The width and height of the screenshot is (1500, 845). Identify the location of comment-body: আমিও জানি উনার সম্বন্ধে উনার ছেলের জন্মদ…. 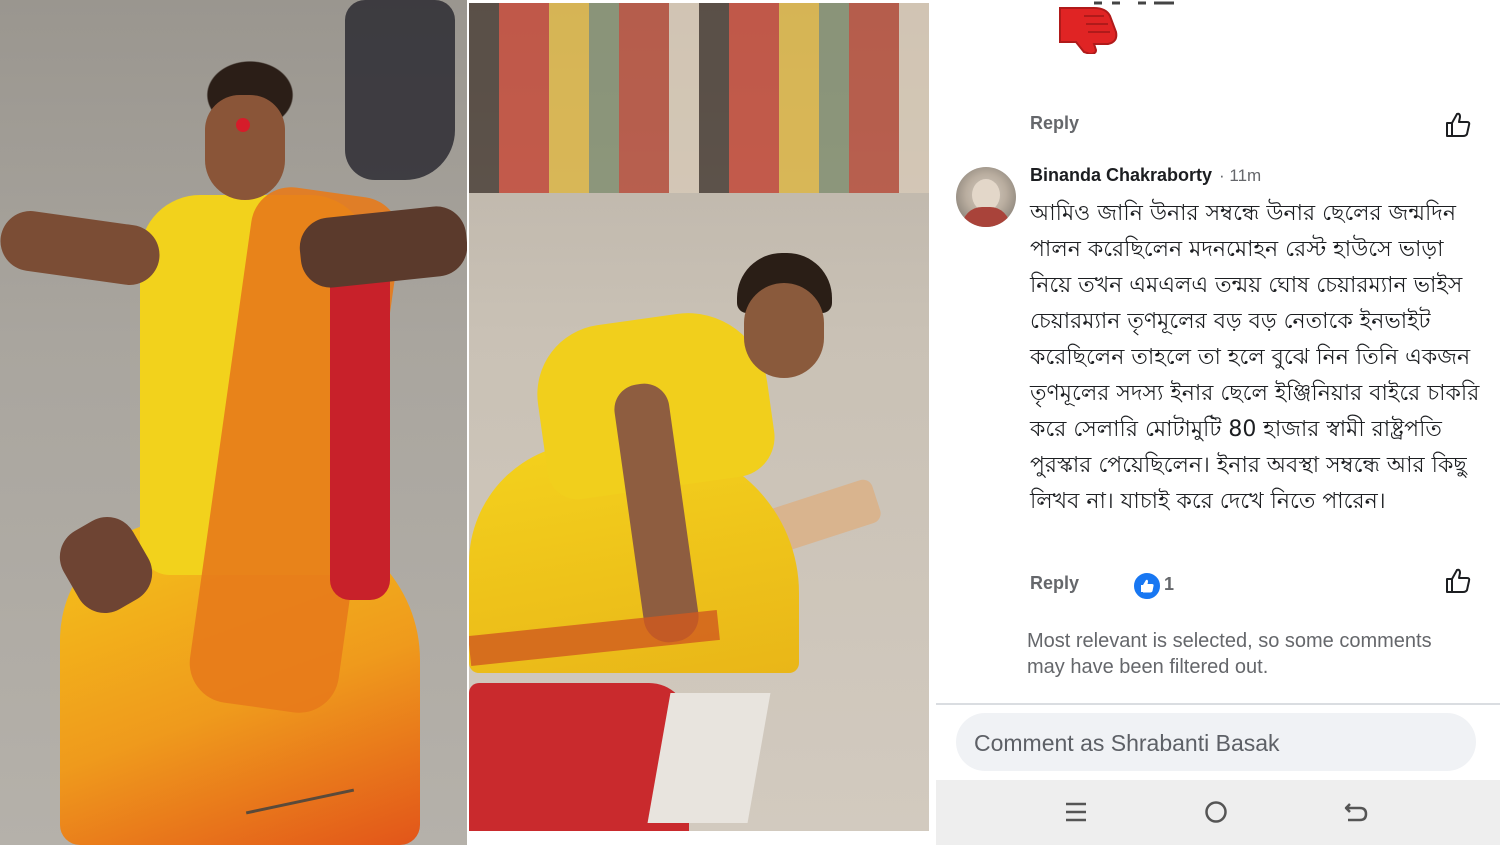
(1255, 357).